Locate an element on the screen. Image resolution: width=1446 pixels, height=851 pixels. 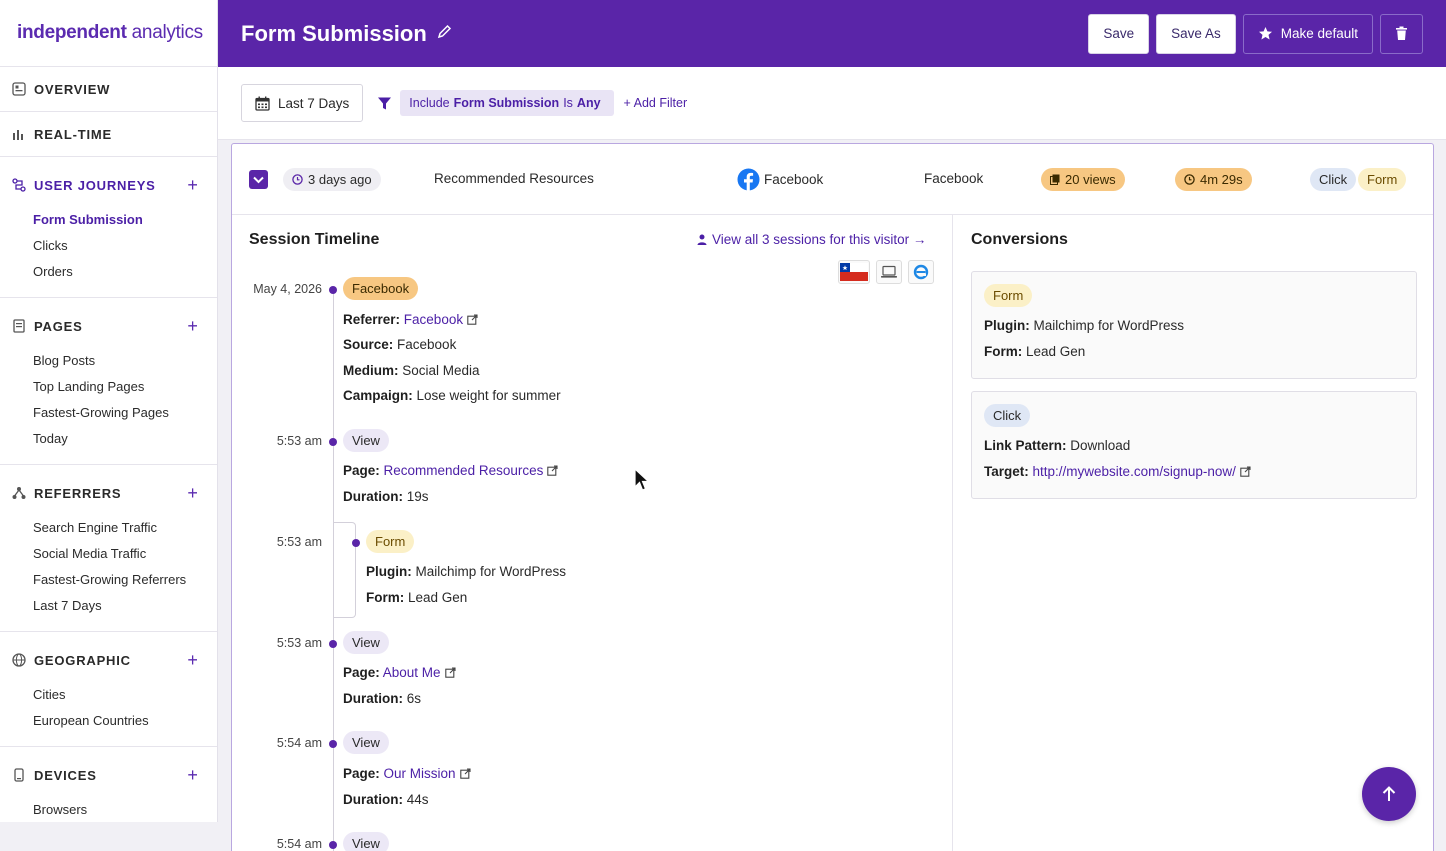
edit-pencil-icon is located at coordinates (444, 34).